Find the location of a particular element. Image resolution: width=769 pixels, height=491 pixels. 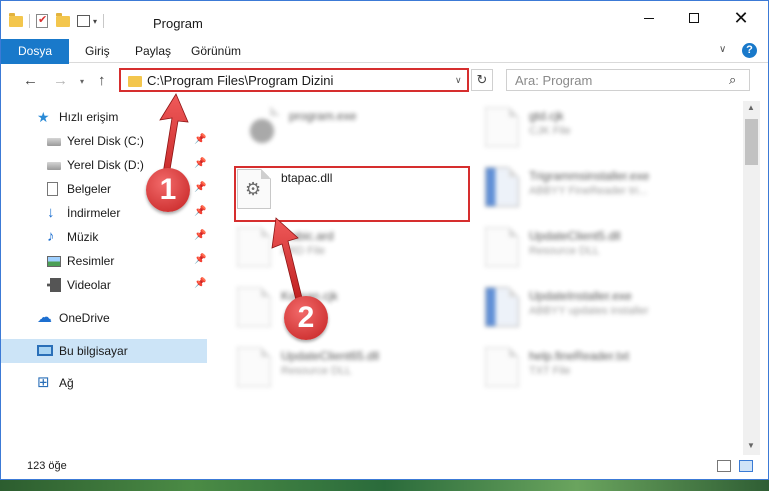

arrow-to-file is located at coordinates (287, 259).